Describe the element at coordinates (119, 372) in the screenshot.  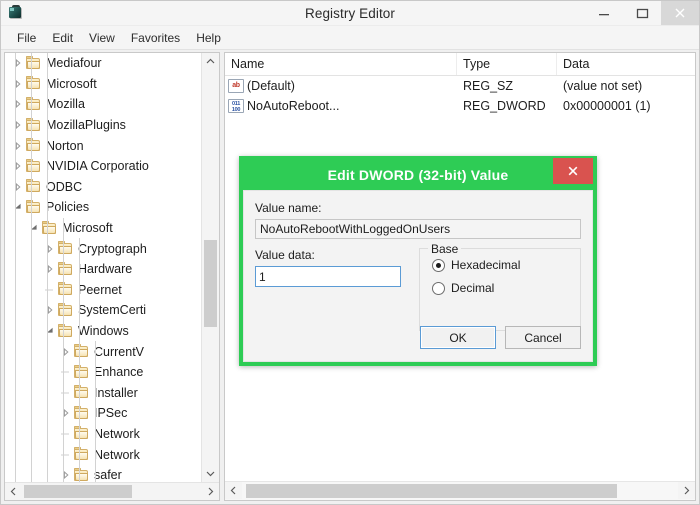
I see `tree-item-label: Enhance` at that location.